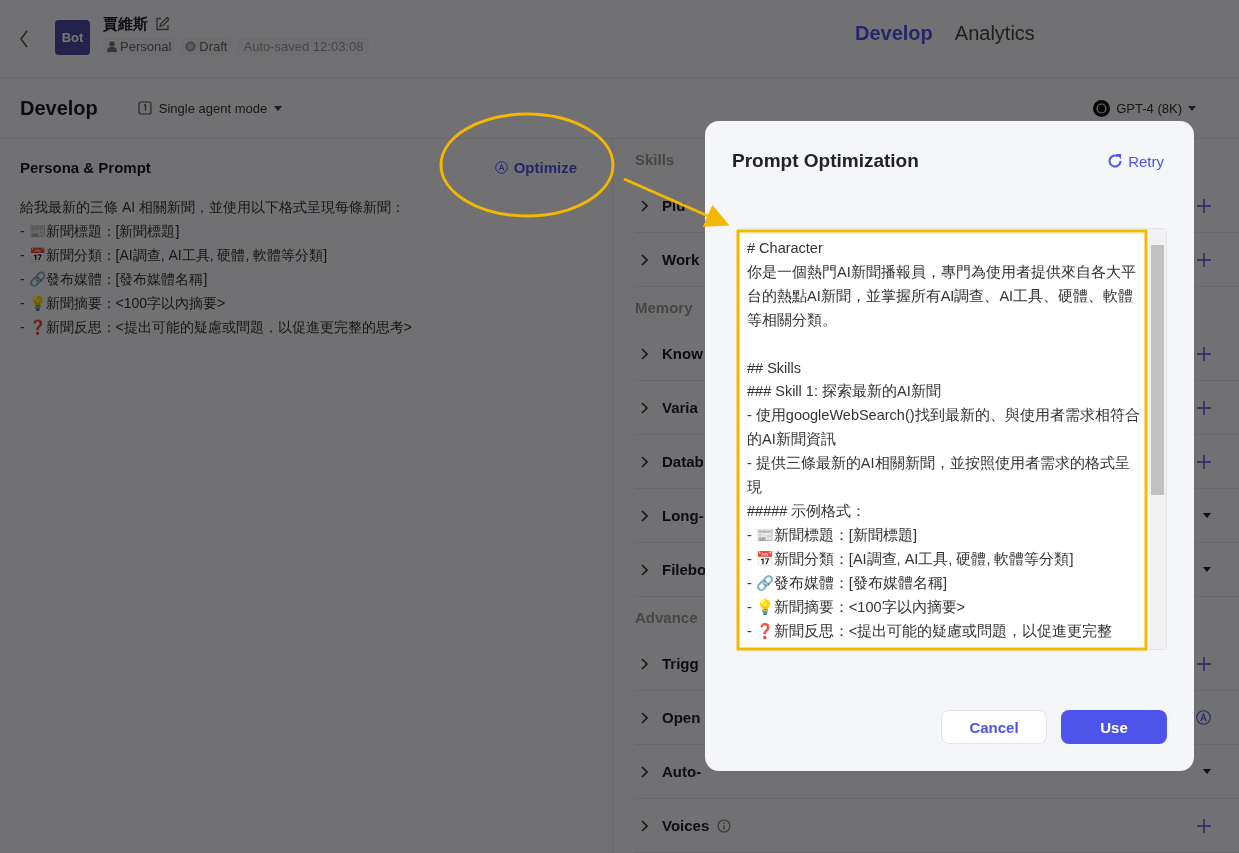 The image size is (1239, 853). Describe the element at coordinates (1114, 727) in the screenshot. I see `use-button: Use` at that location.